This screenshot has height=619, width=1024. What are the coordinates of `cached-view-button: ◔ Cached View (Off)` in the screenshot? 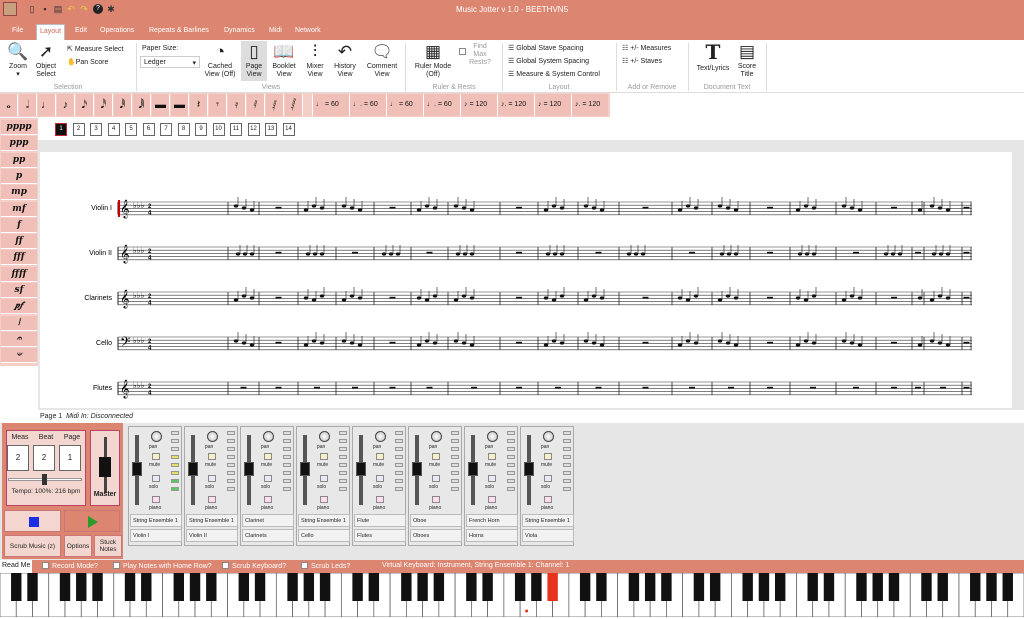 It's located at (220, 61).